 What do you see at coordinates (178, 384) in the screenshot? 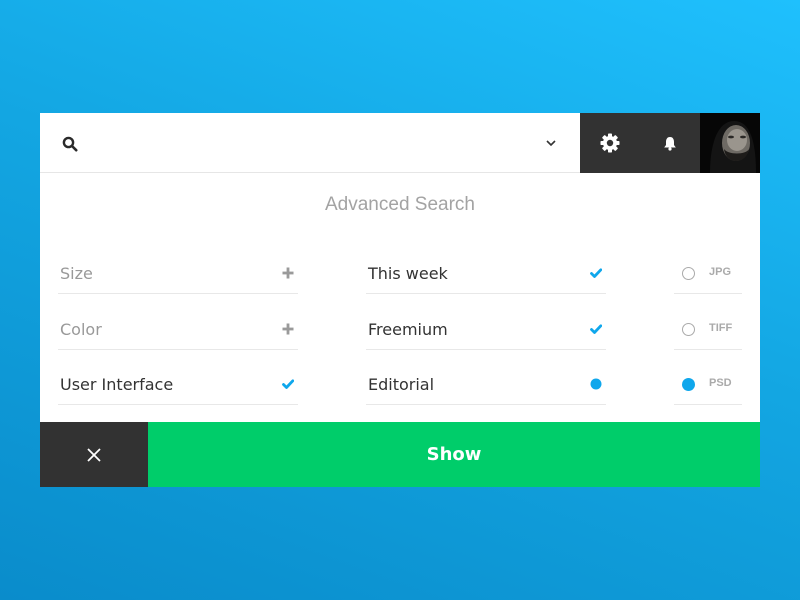
I see `filter-user-interface: User Interface` at bounding box center [178, 384].